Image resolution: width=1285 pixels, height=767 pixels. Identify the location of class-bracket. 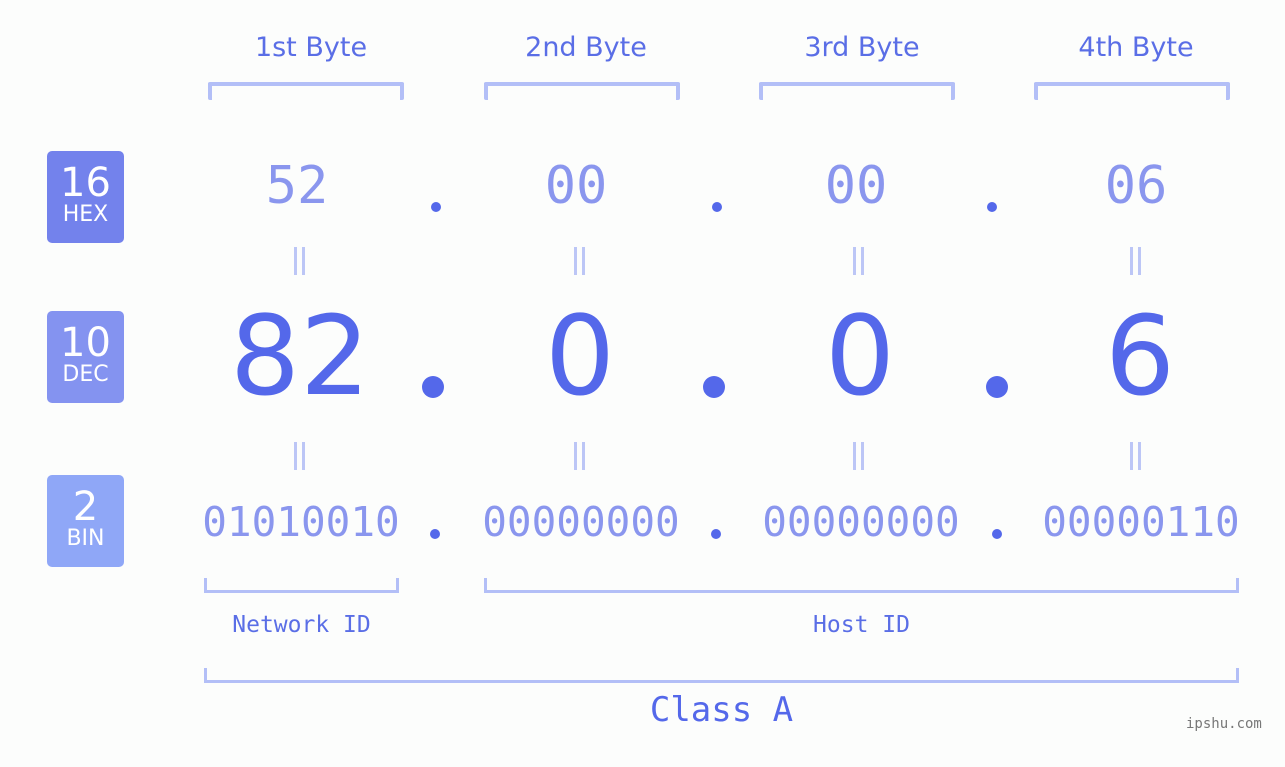
(721, 675).